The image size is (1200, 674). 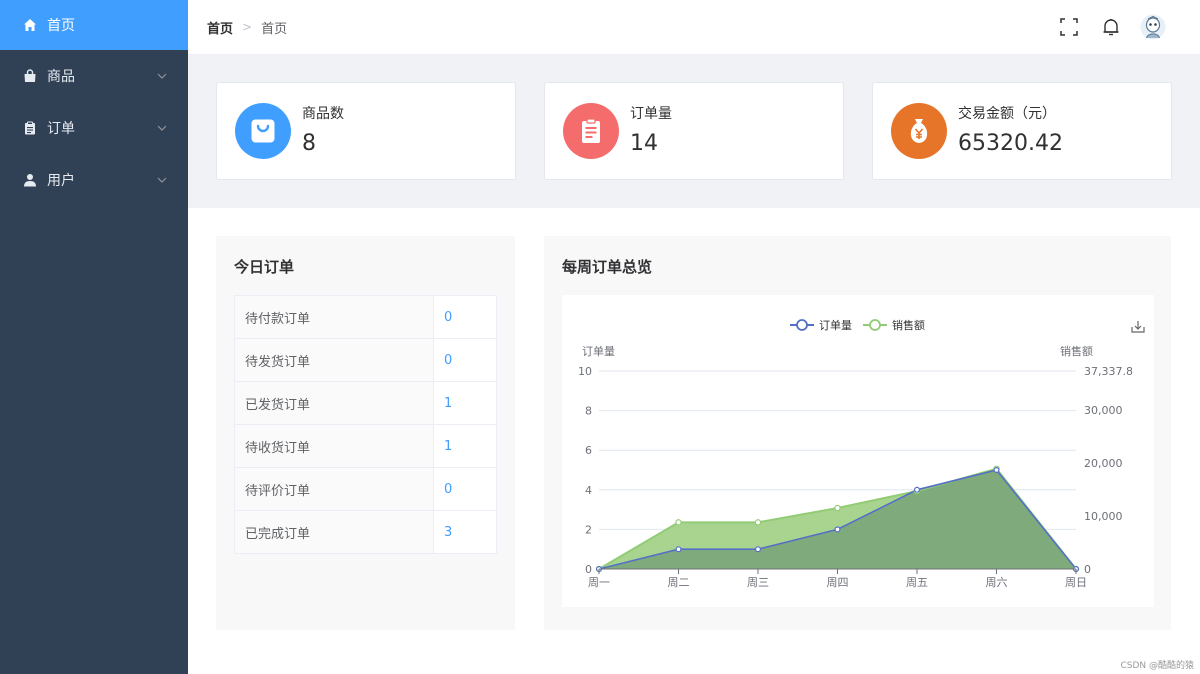 What do you see at coordinates (1153, 27) in the screenshot?
I see `avatar` at bounding box center [1153, 27].